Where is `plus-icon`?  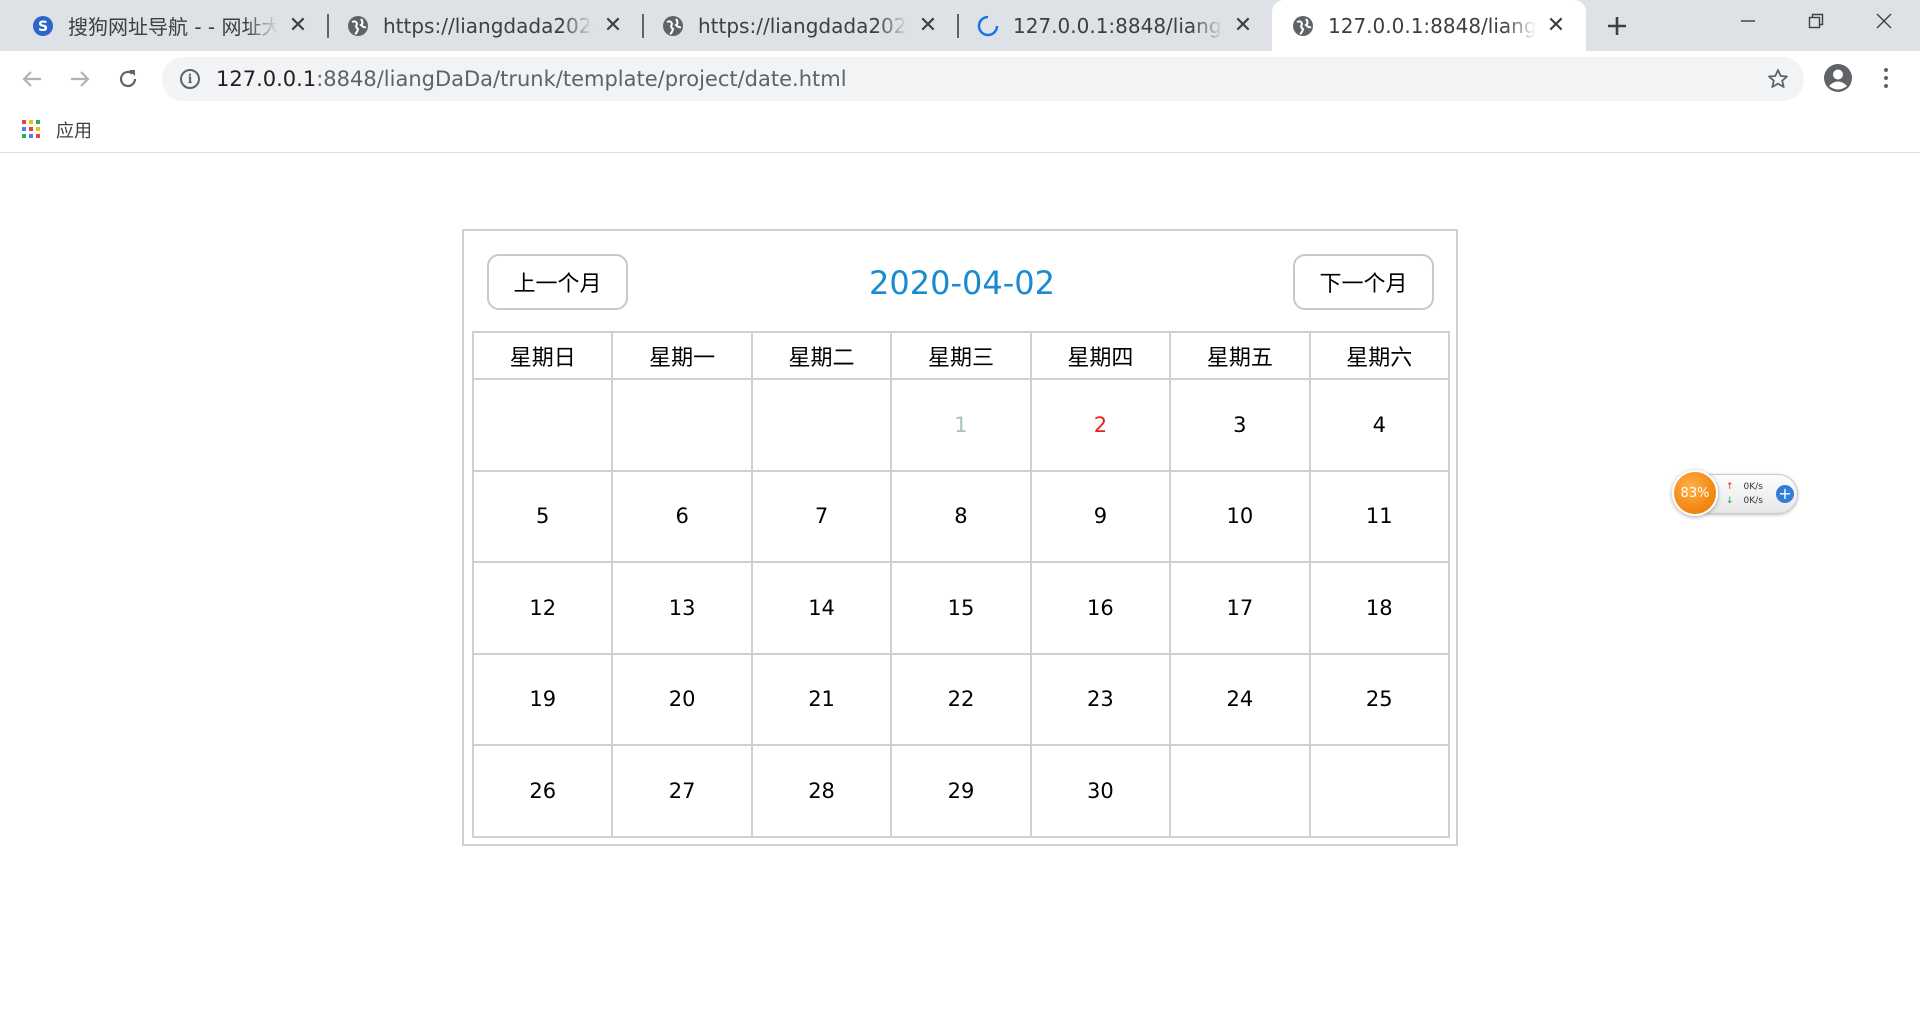
plus-icon is located at coordinates (1617, 26).